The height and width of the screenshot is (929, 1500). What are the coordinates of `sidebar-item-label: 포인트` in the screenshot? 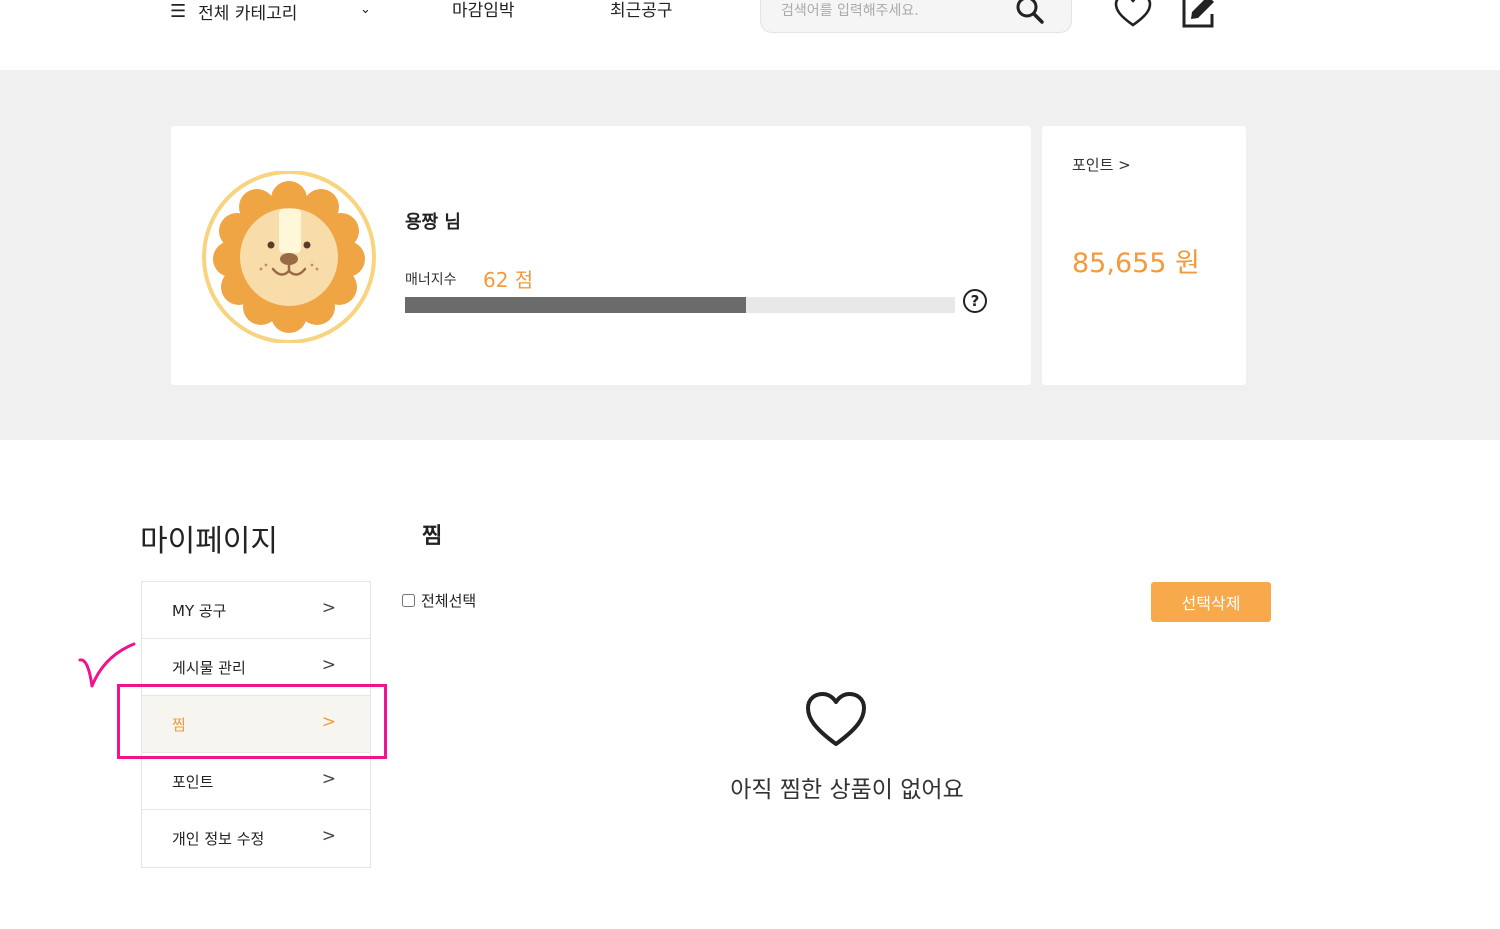 It's located at (193, 781).